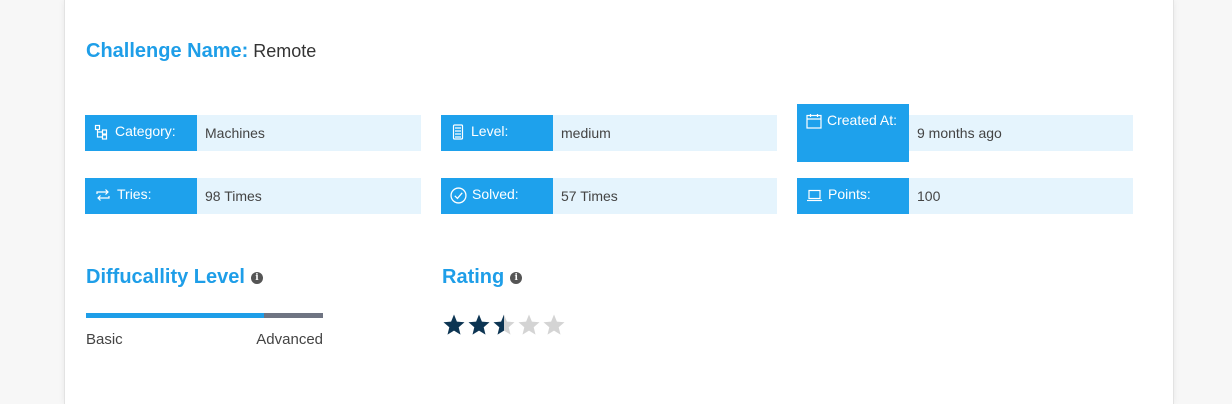 The height and width of the screenshot is (404, 1232). Describe the element at coordinates (309, 133) in the screenshot. I see `stat-category-value: Machines` at that location.